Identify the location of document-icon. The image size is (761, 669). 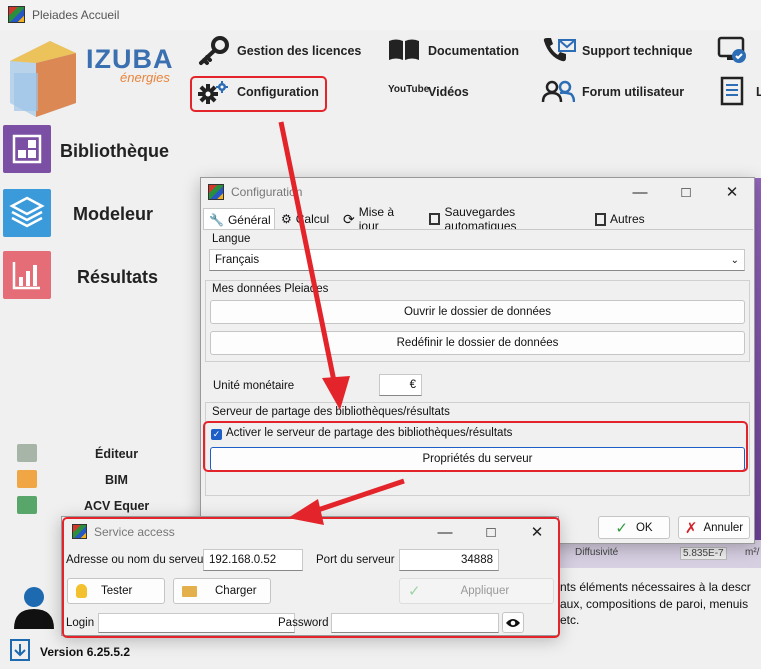
(732, 92).